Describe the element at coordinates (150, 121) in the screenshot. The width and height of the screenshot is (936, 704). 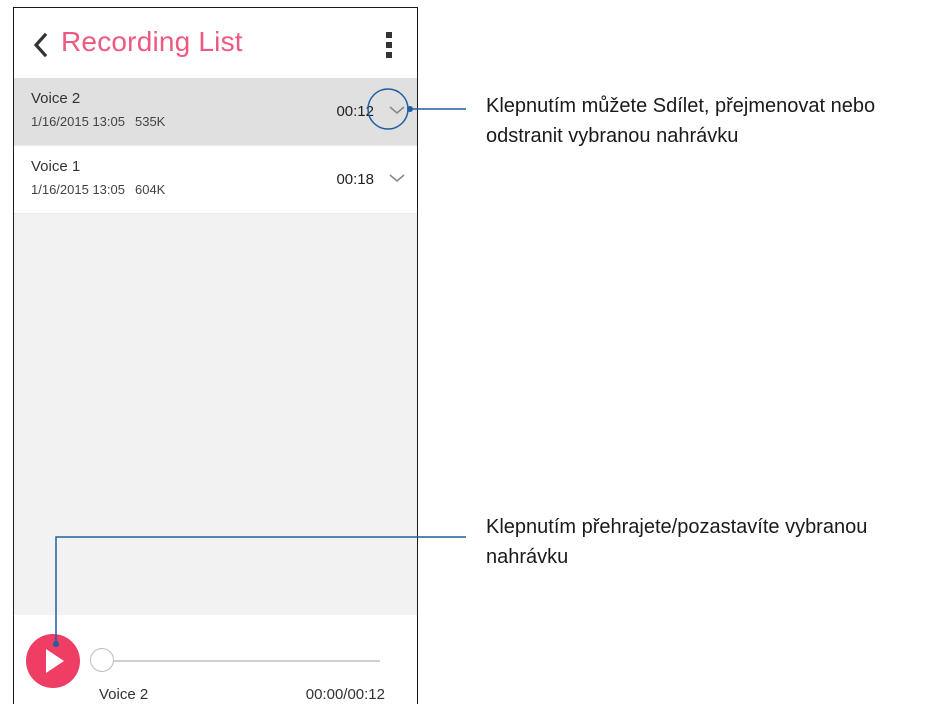
I see `recording-size: 535K` at that location.